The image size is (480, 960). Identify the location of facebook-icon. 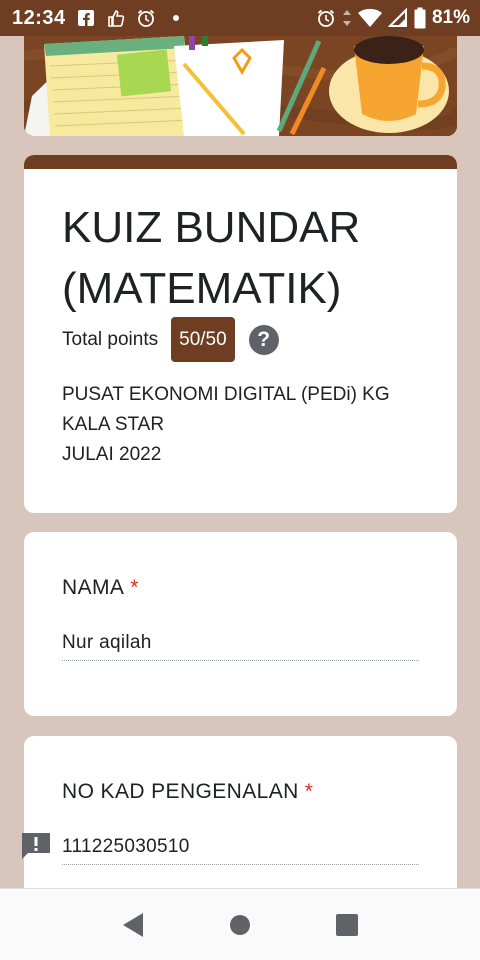
(86, 18).